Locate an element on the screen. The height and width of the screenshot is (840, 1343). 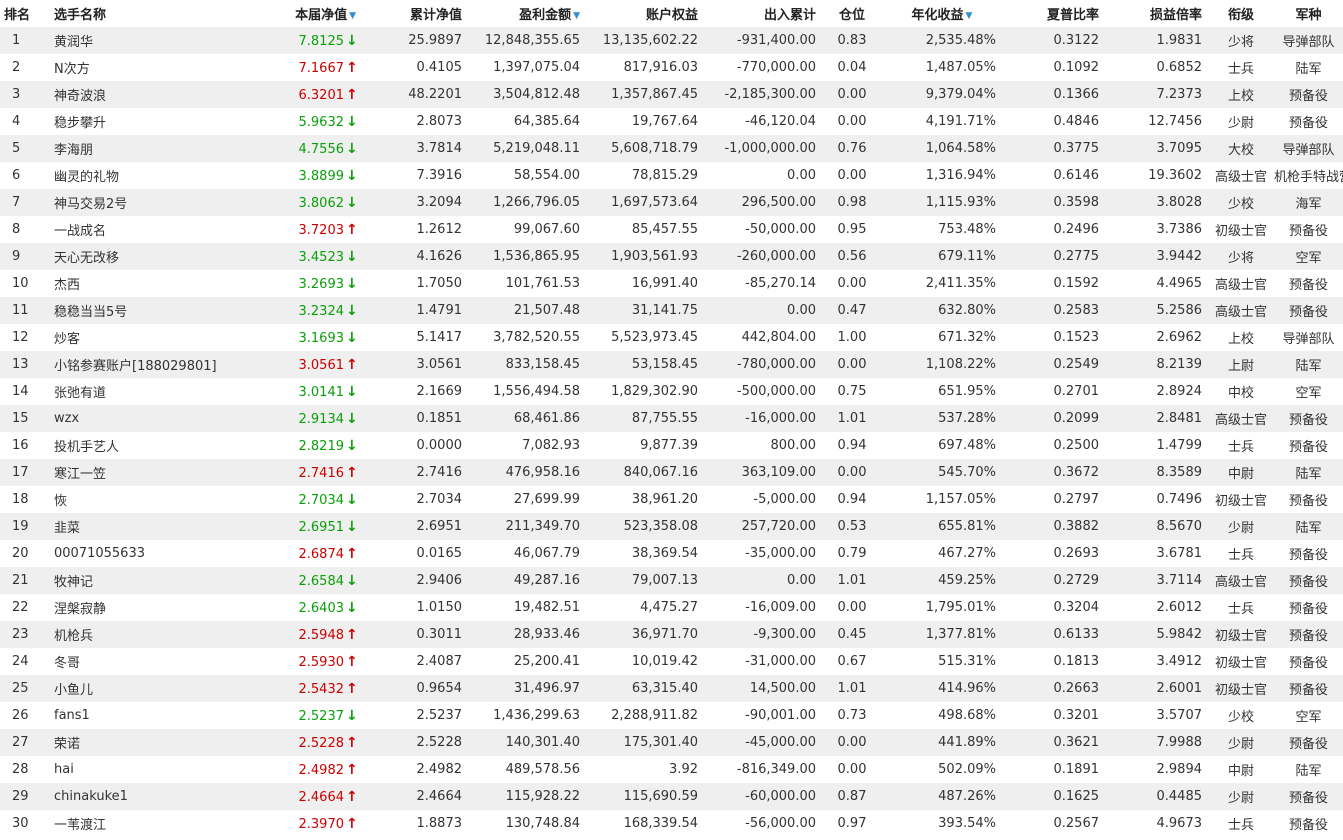
branch: 预备役 is located at coordinates (1308, 310).